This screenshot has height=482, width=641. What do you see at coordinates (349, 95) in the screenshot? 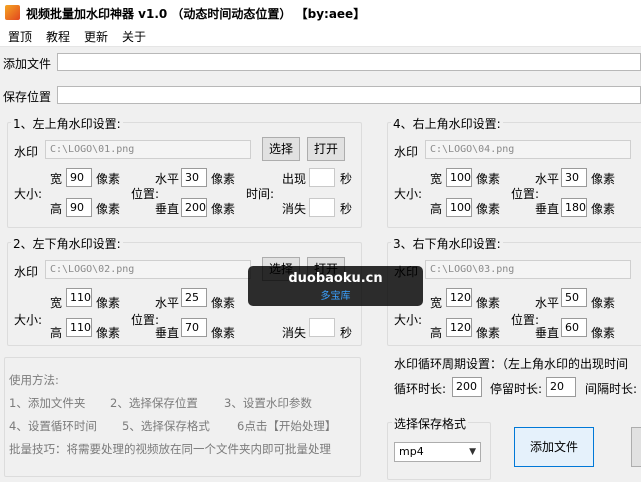
I see `save-location-input` at bounding box center [349, 95].